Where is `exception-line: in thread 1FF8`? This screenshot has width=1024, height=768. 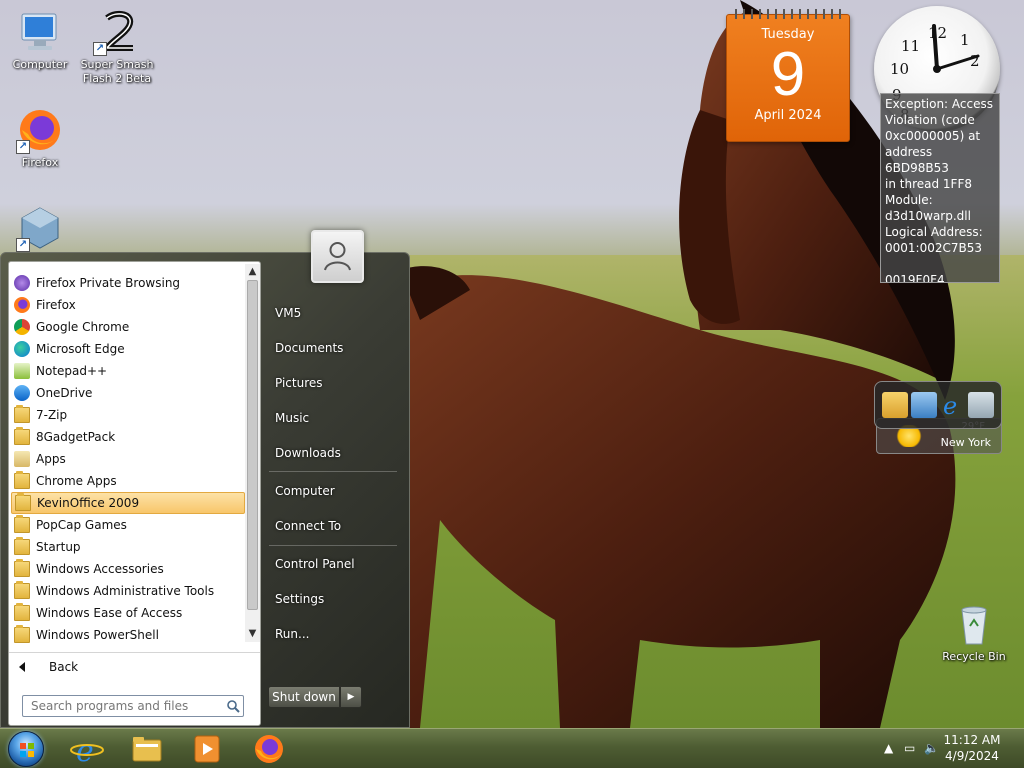 exception-line: in thread 1FF8 is located at coordinates (928, 184).